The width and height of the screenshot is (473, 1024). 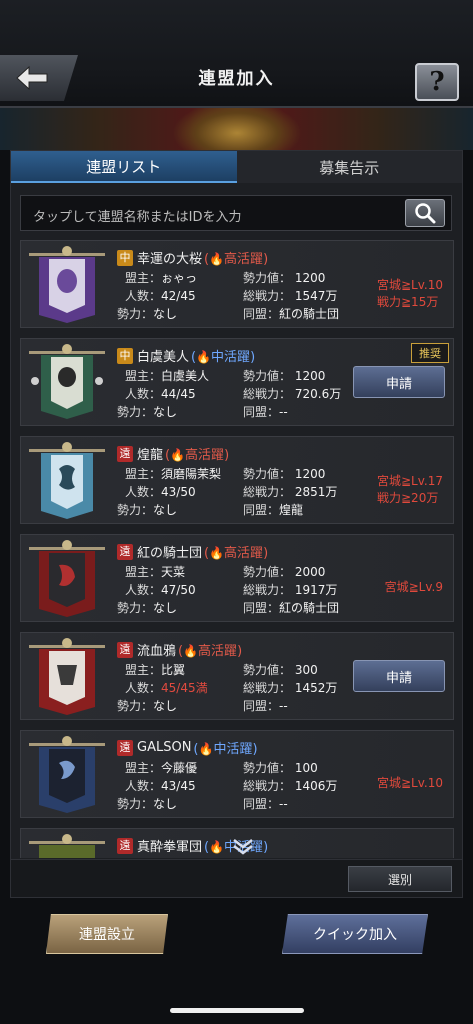 I want to click on tab-bar: 連盟リスト 募集告示, so click(x=236, y=167).